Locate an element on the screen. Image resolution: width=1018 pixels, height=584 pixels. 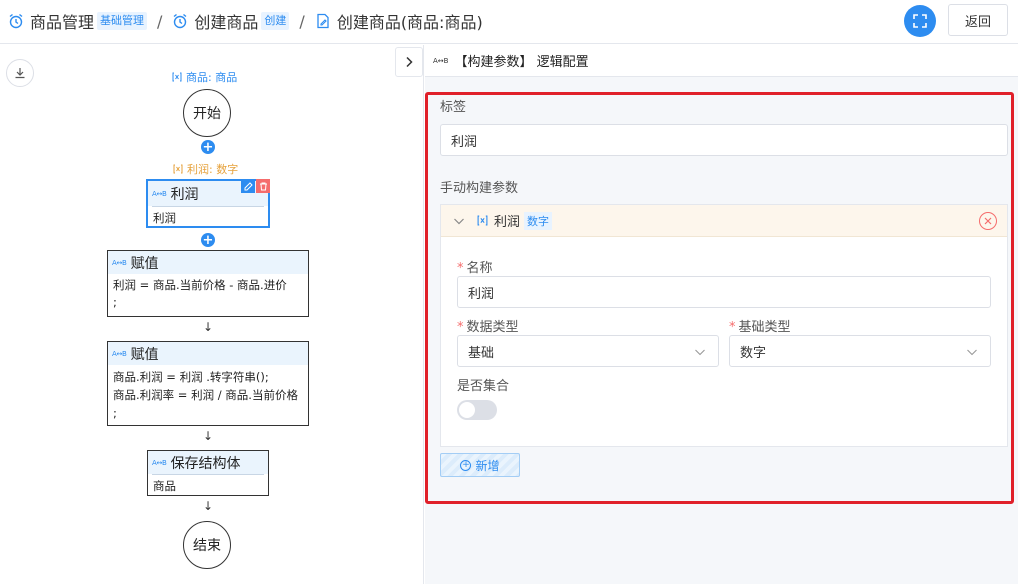
collection-toggle is located at coordinates (477, 410).